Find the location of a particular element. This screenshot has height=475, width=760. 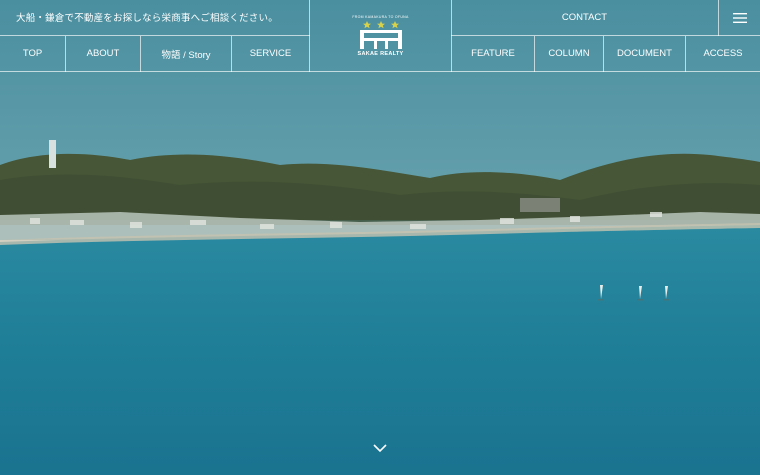

nav-story: 物語 / Story is located at coordinates (186, 53).